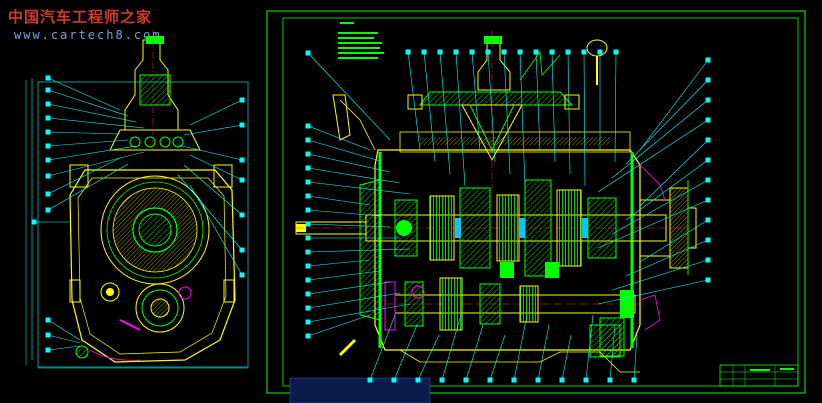  Describe the element at coordinates (360, 390) in the screenshot. I see `selection-band` at that location.